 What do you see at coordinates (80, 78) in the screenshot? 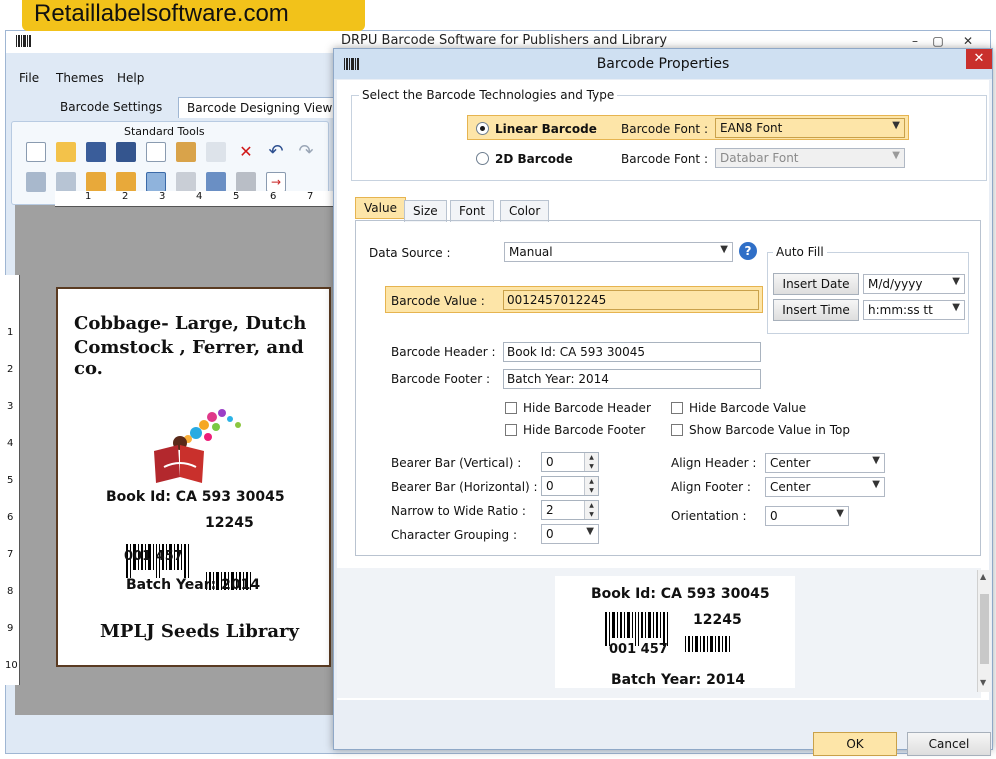
I see `menu-themes: Themes` at bounding box center [80, 78].